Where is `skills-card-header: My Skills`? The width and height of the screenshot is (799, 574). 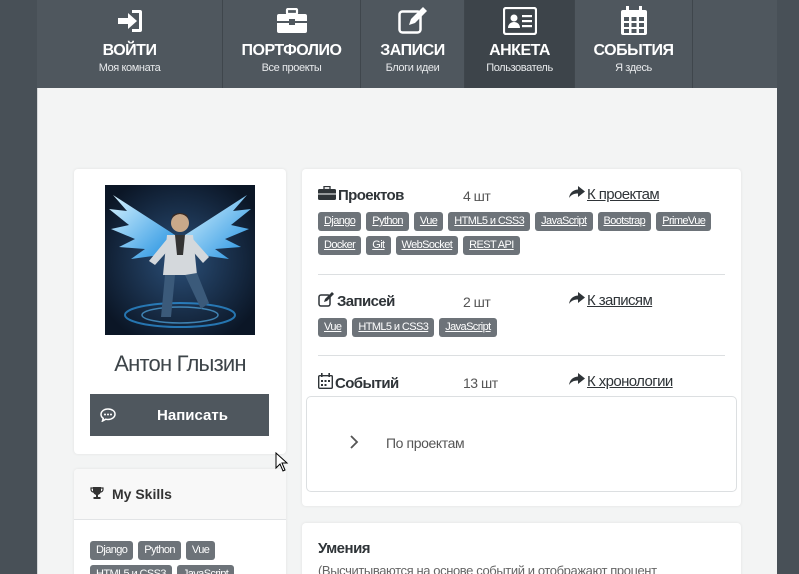 skills-card-header: My Skills is located at coordinates (180, 494).